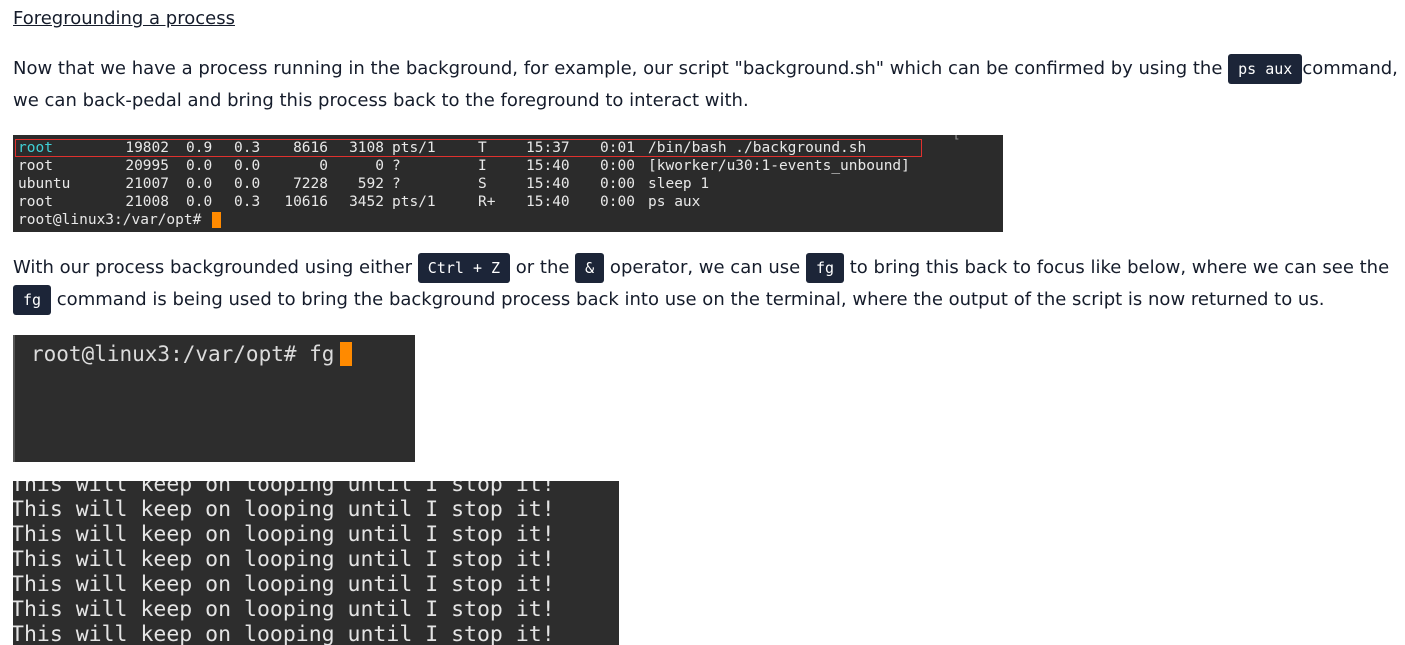 Image resolution: width=1405 pixels, height=645 pixels. I want to click on process-rss: 592, so click(370, 184).